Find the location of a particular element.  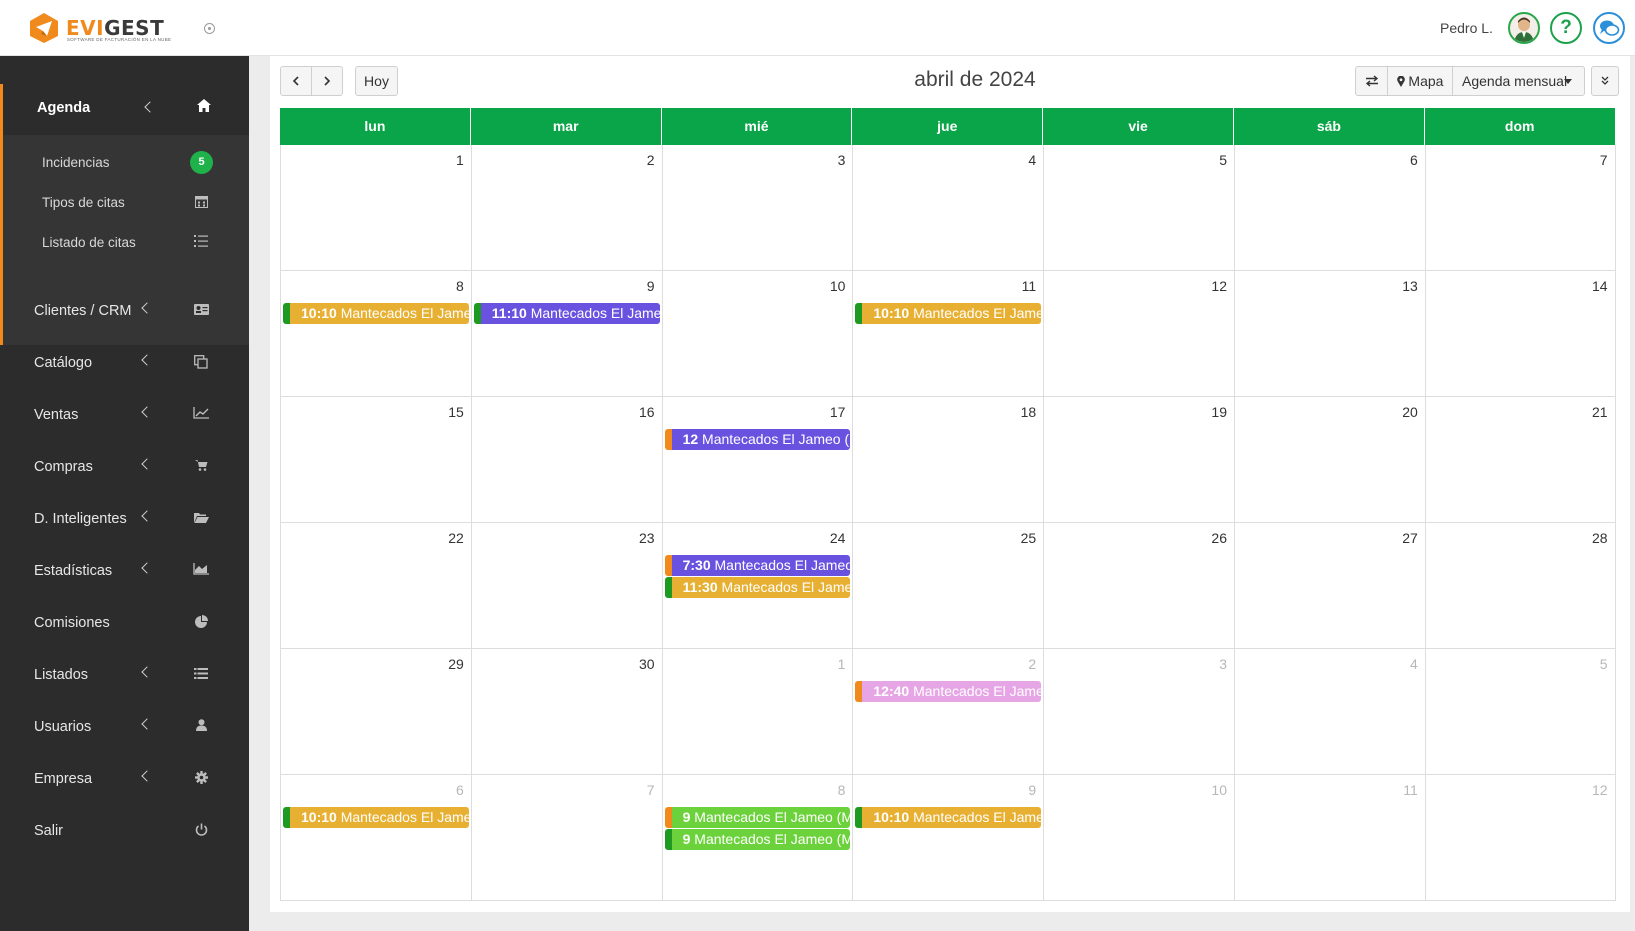

calendar-event: 11:30 Mantecados El Jameo is located at coordinates (757, 587).